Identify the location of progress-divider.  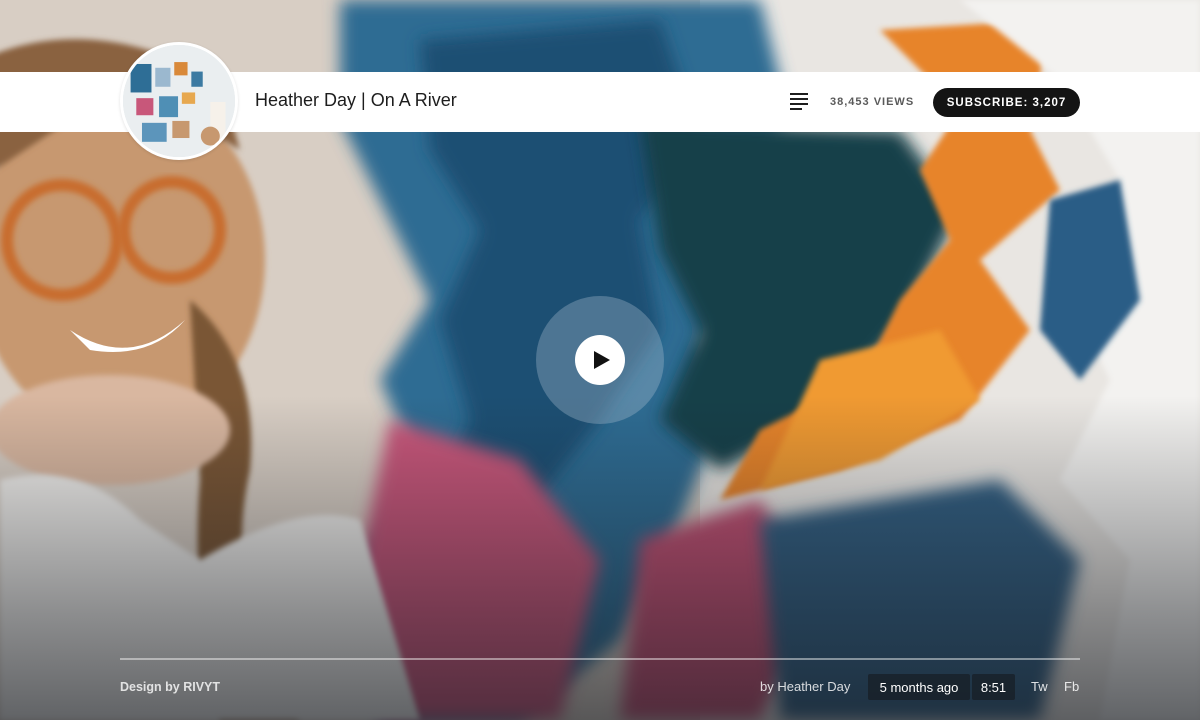
(600, 659).